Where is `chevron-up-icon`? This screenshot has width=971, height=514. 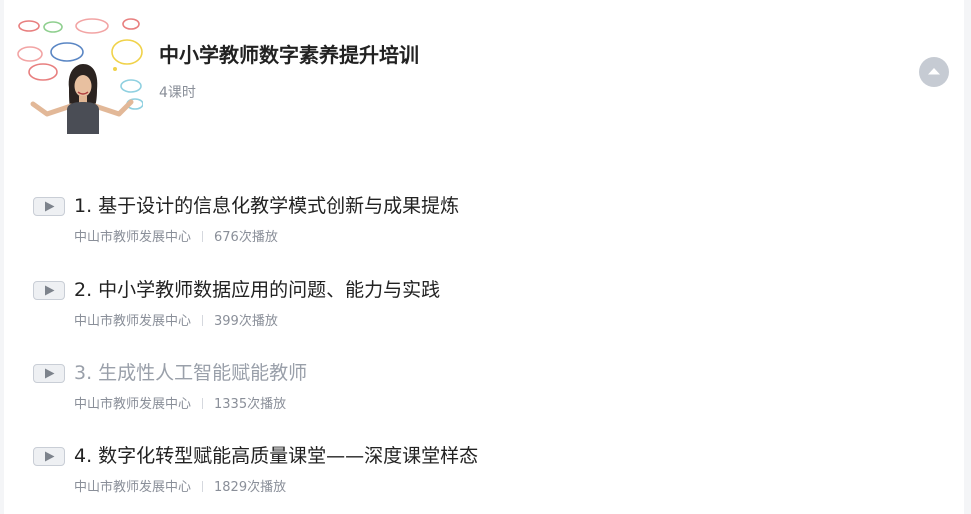 chevron-up-icon is located at coordinates (934, 71).